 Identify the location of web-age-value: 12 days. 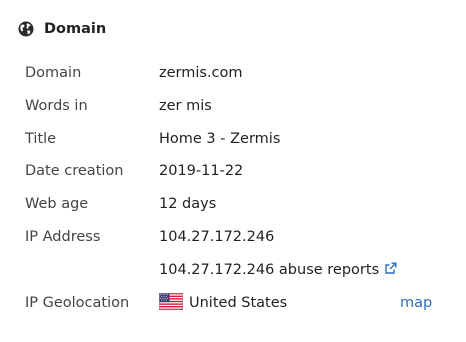
(188, 204).